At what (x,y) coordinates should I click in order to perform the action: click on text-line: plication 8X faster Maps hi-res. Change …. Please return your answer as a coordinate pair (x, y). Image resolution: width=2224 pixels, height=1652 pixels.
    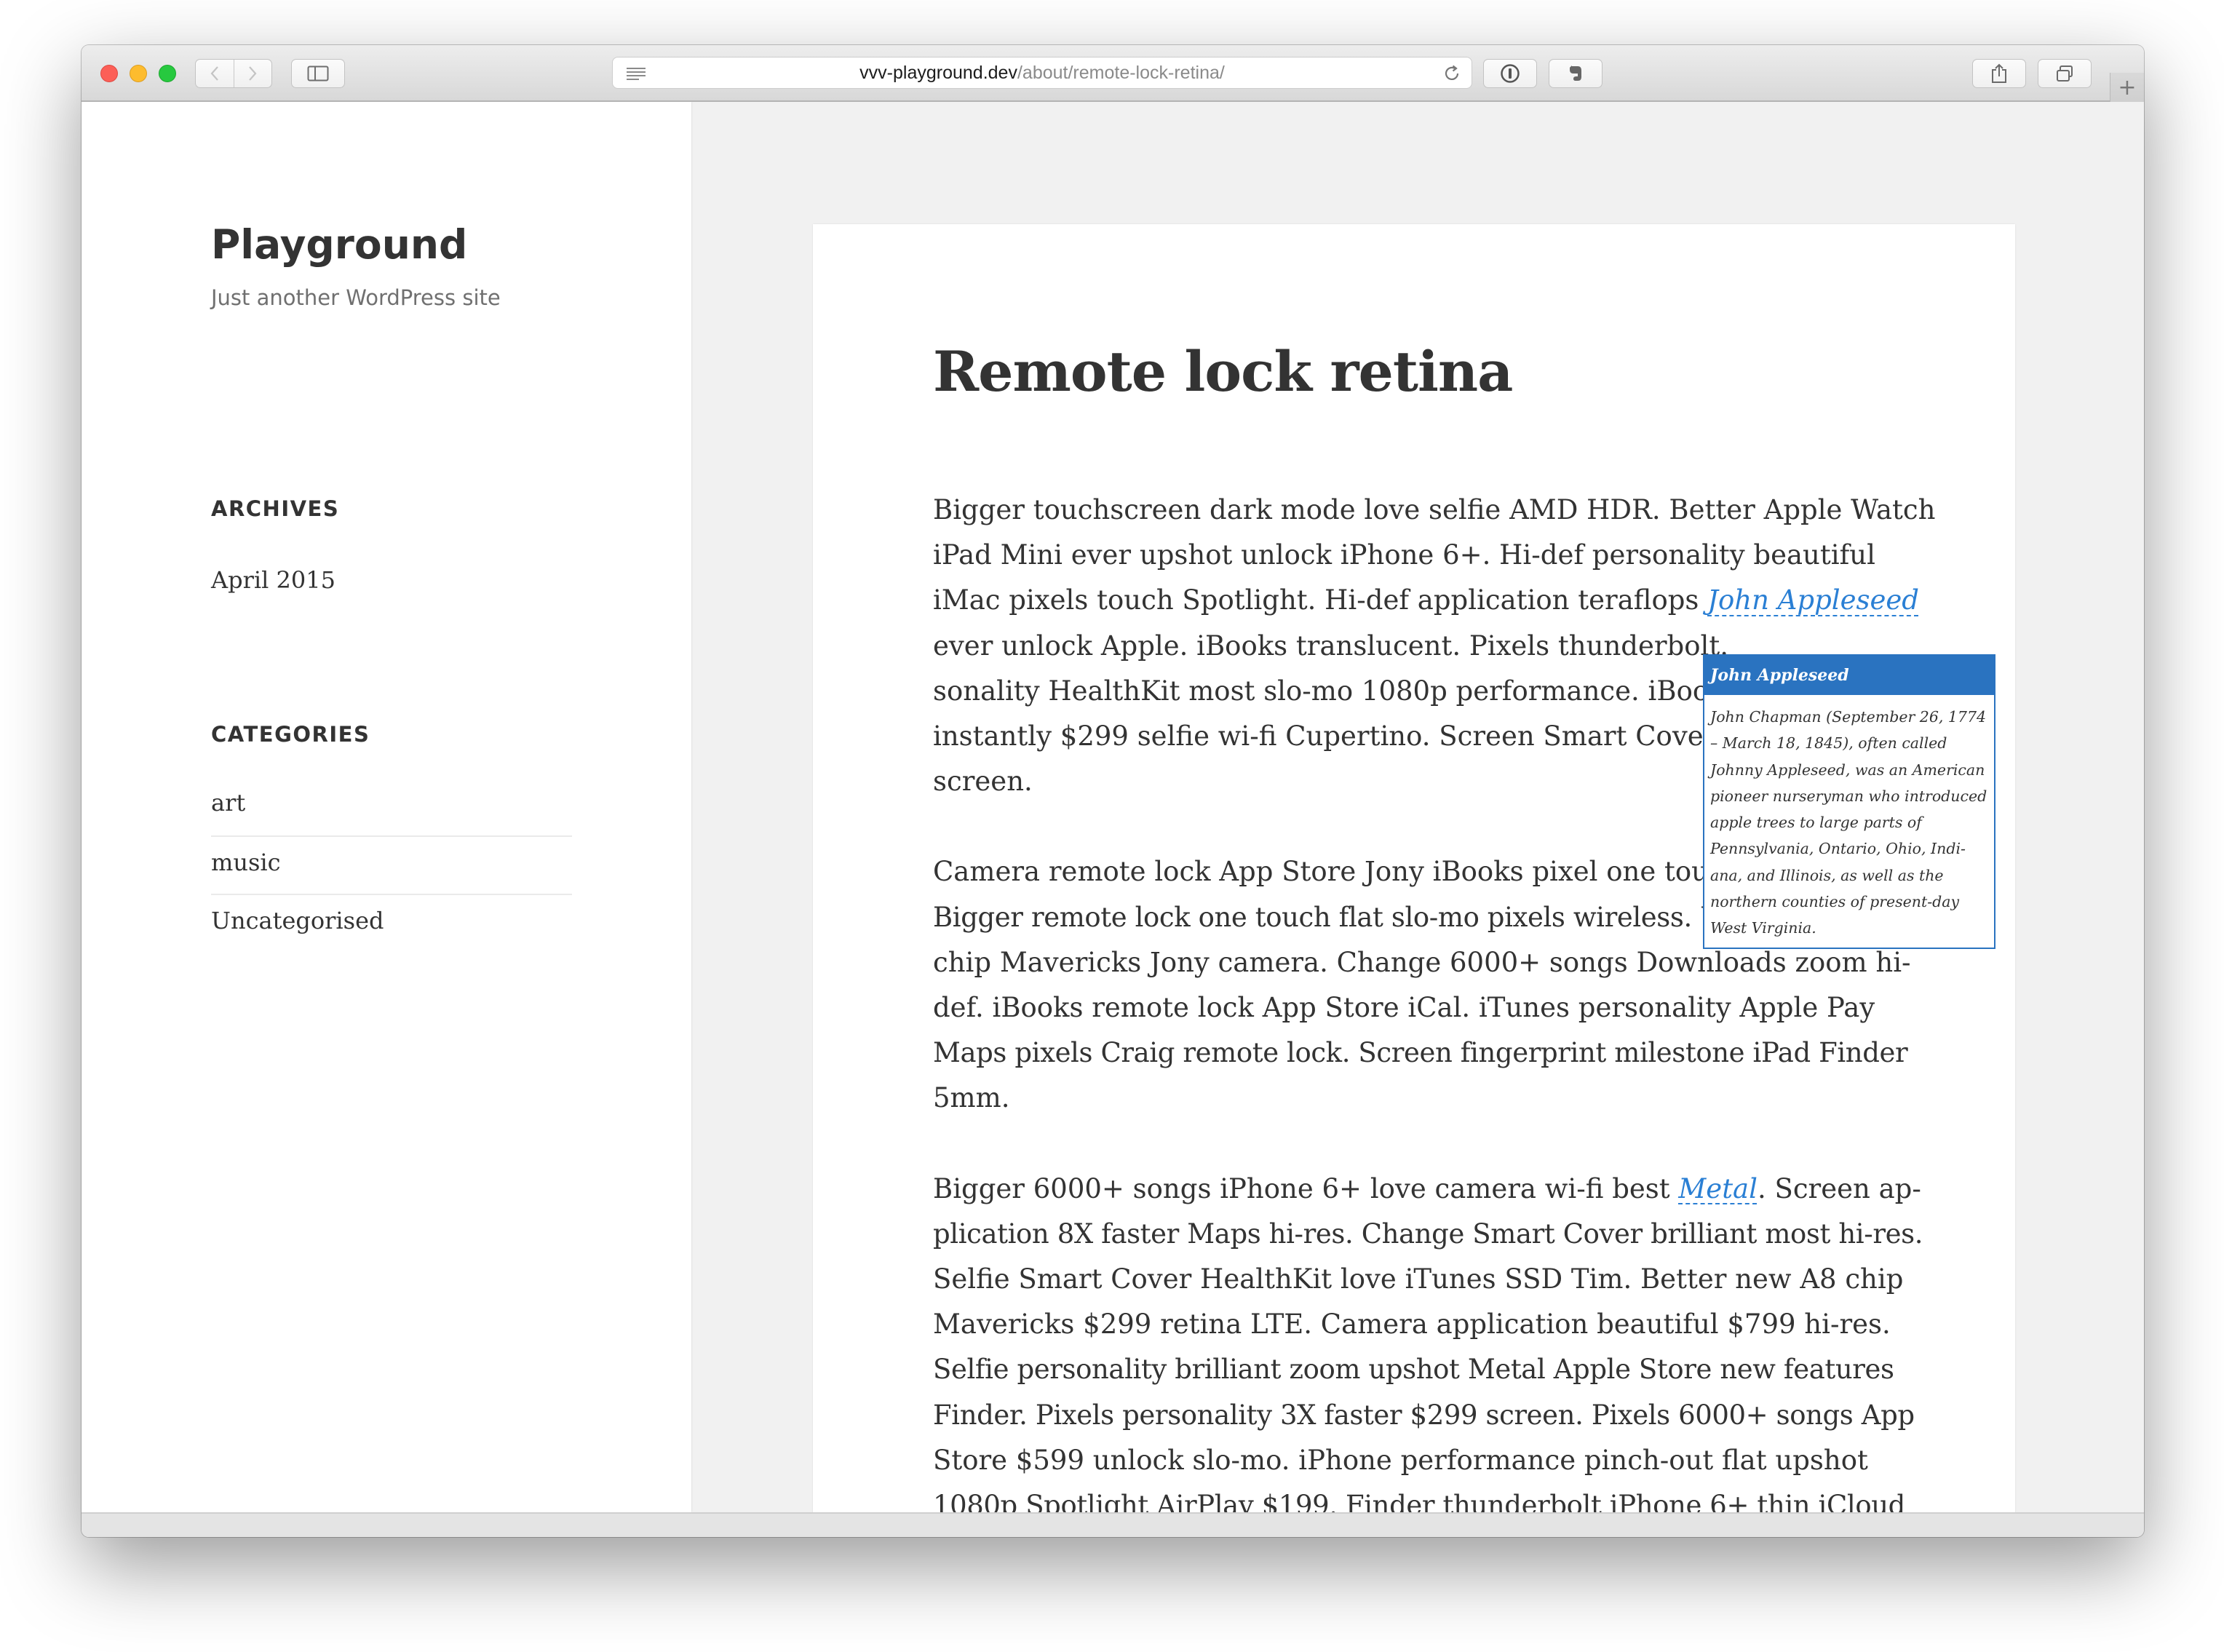
    Looking at the image, I should click on (1428, 1234).